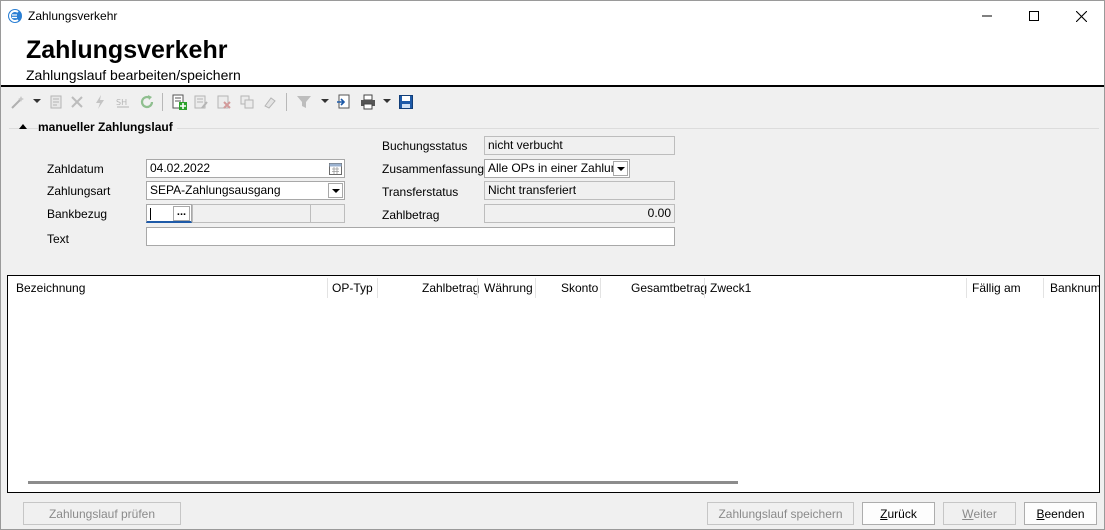 The height and width of the screenshot is (530, 1105). Describe the element at coordinates (335, 169) in the screenshot. I see `calendar-icon` at that location.